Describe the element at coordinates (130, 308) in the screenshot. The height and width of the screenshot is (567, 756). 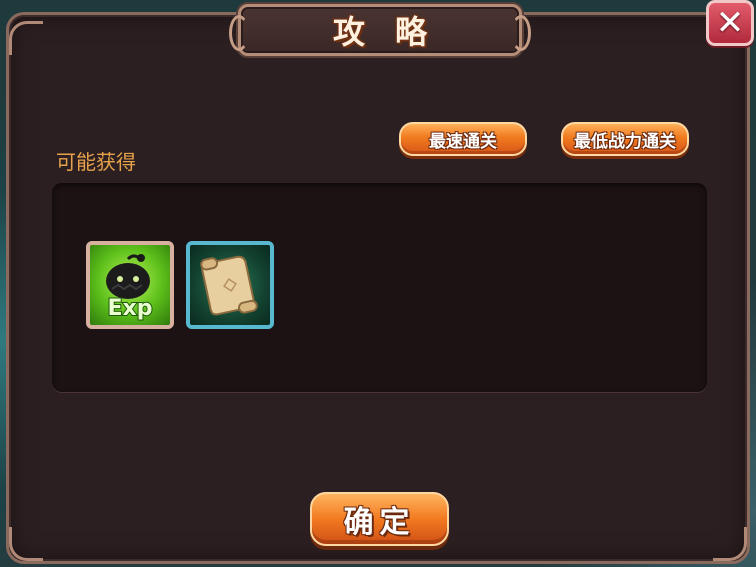
I see `svg-text: Exp` at that location.